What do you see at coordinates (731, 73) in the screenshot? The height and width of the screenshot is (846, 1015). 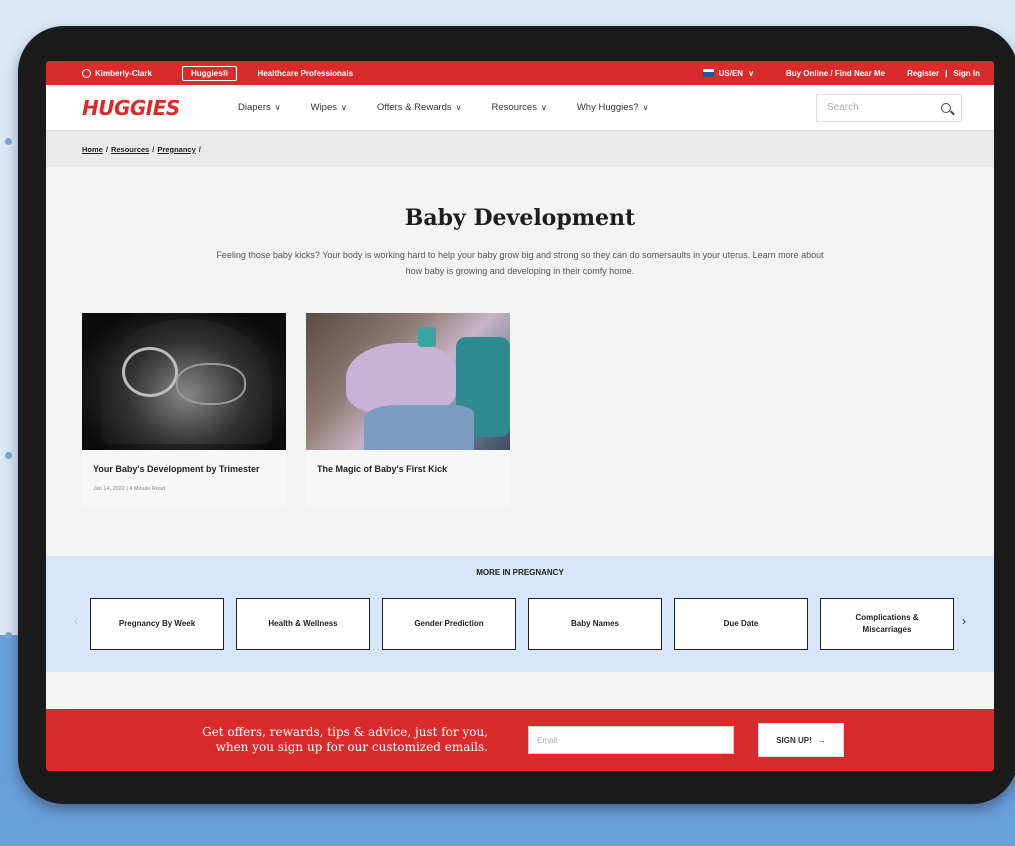 I see `locale-label: US/EN` at bounding box center [731, 73].